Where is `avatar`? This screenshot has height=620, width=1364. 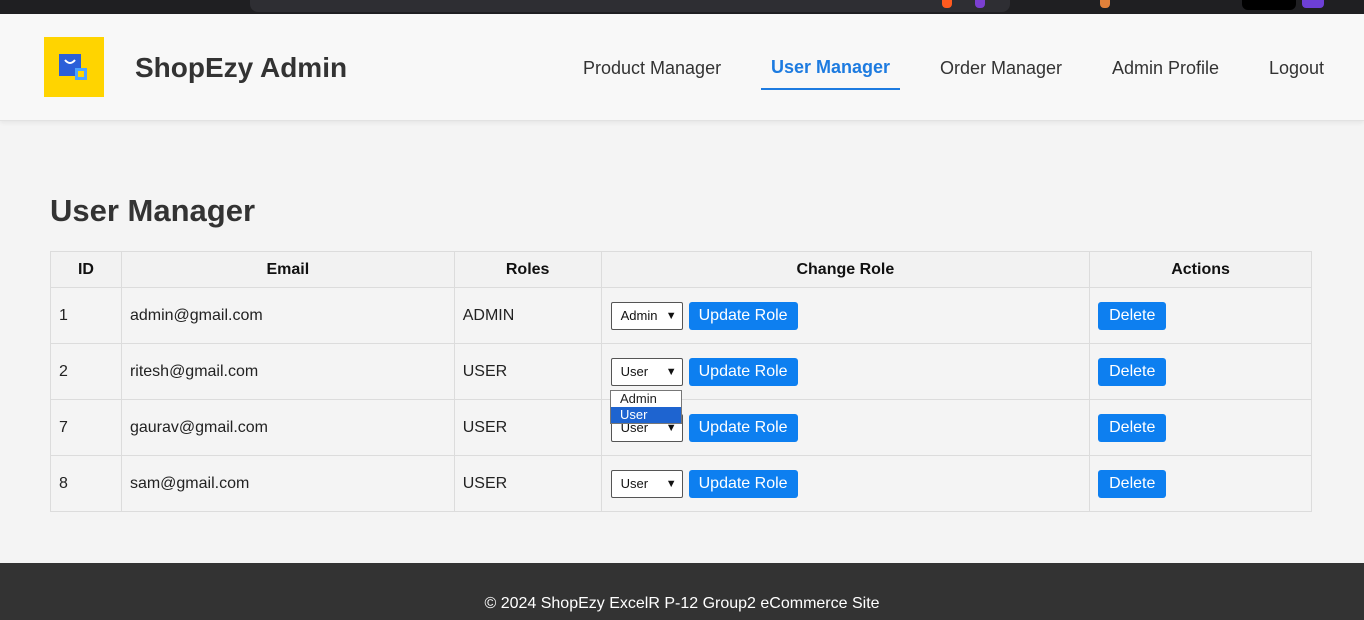 avatar is located at coordinates (1313, 4).